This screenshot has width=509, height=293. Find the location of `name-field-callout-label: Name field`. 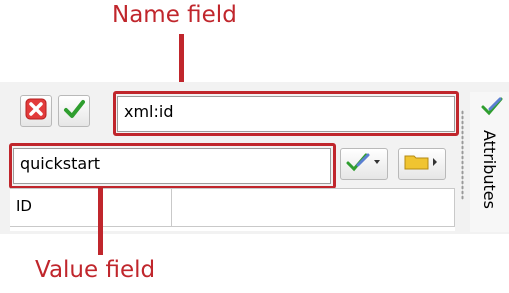

name-field-callout-label: Name field is located at coordinates (174, 15).